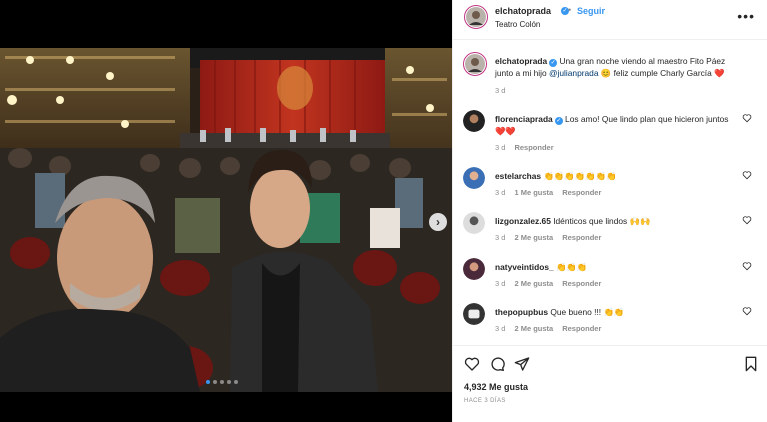 The image size is (767, 422). What do you see at coordinates (746, 16) in the screenshot?
I see `more-options-icon: •••` at bounding box center [746, 16].